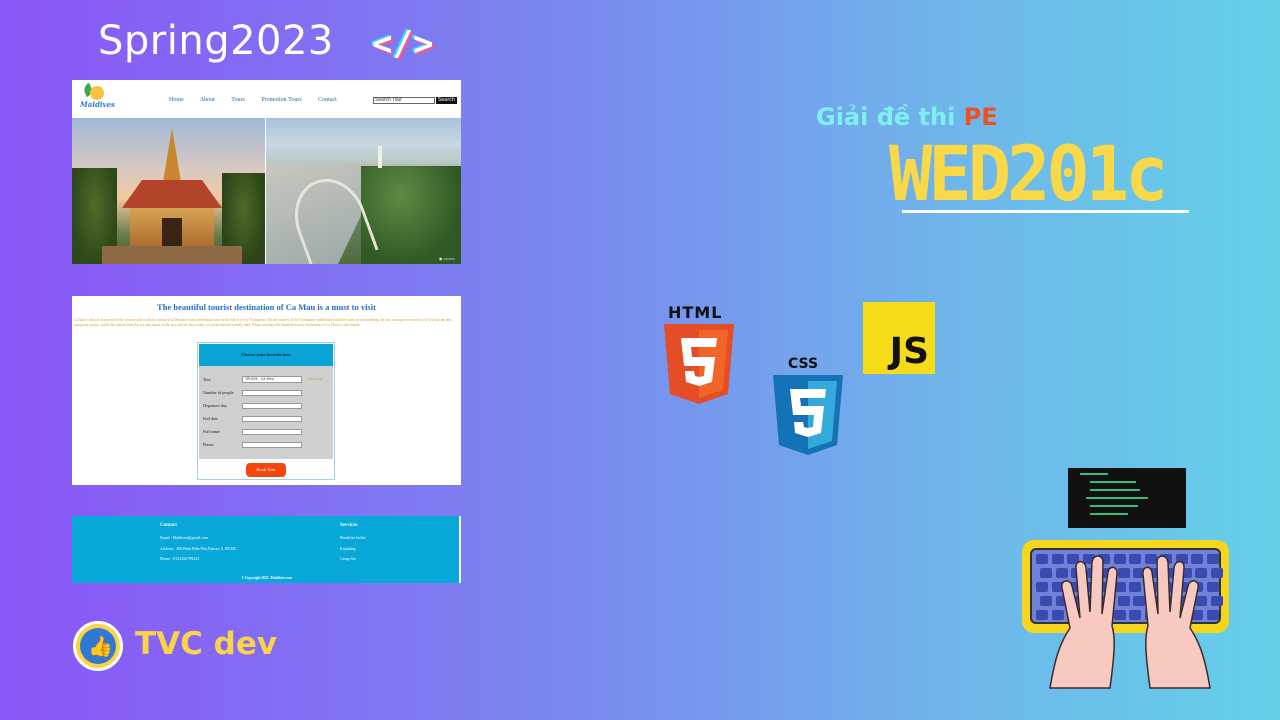 The height and width of the screenshot is (720, 1280). I want to click on exam-subtitle: Giải đề thi PE, so click(907, 117).